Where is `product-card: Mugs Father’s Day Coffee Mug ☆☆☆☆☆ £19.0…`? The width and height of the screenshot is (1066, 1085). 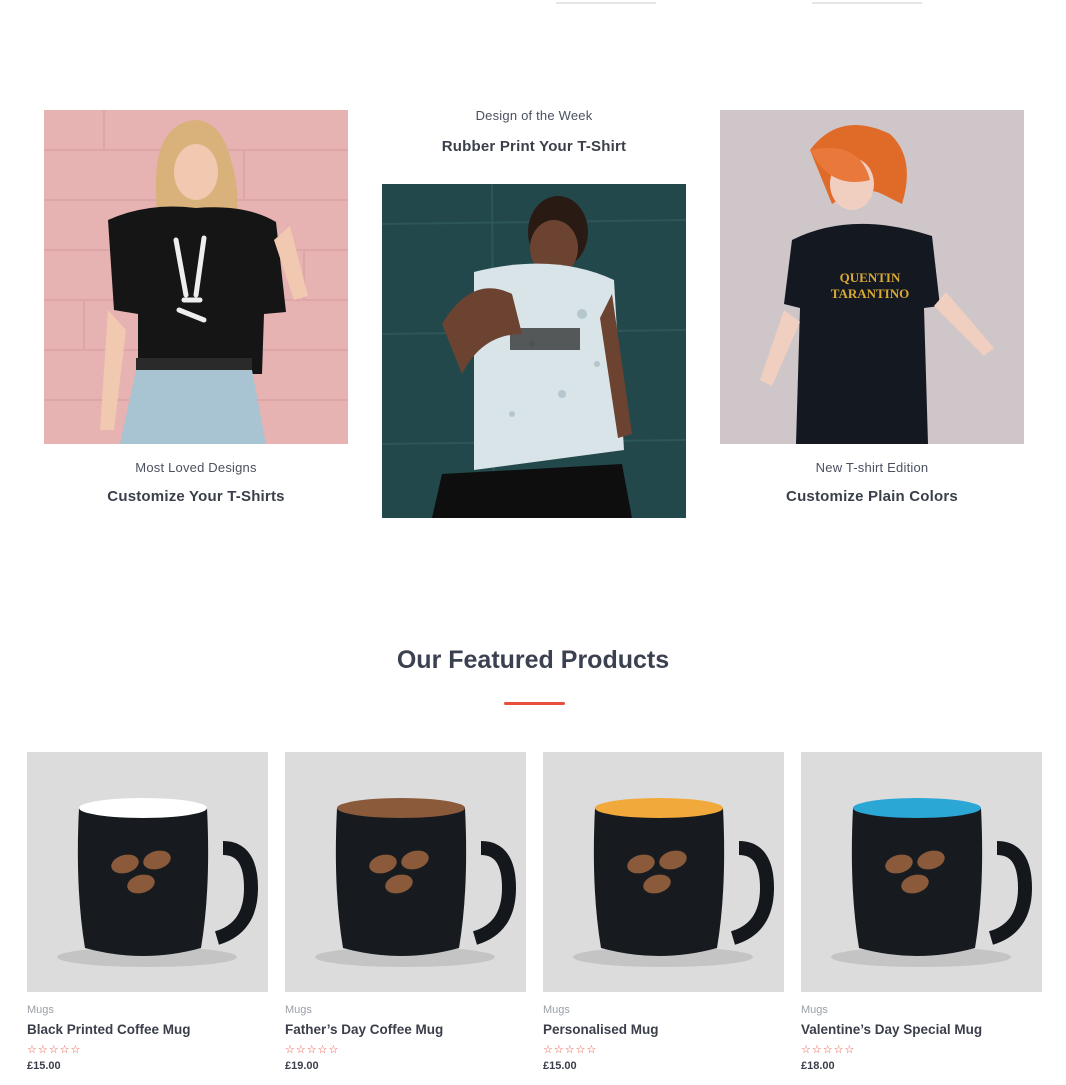 product-card: Mugs Father’s Day Coffee Mug ☆☆☆☆☆ £19.0… is located at coordinates (405, 912).